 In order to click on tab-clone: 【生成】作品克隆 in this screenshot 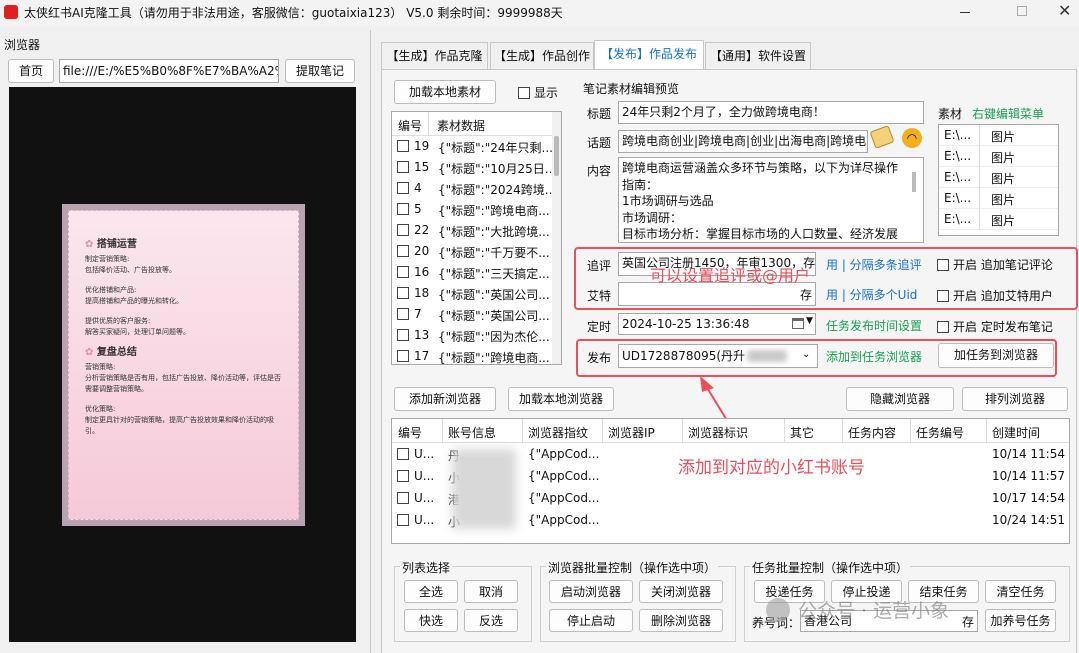, I will do `click(434, 55)`.